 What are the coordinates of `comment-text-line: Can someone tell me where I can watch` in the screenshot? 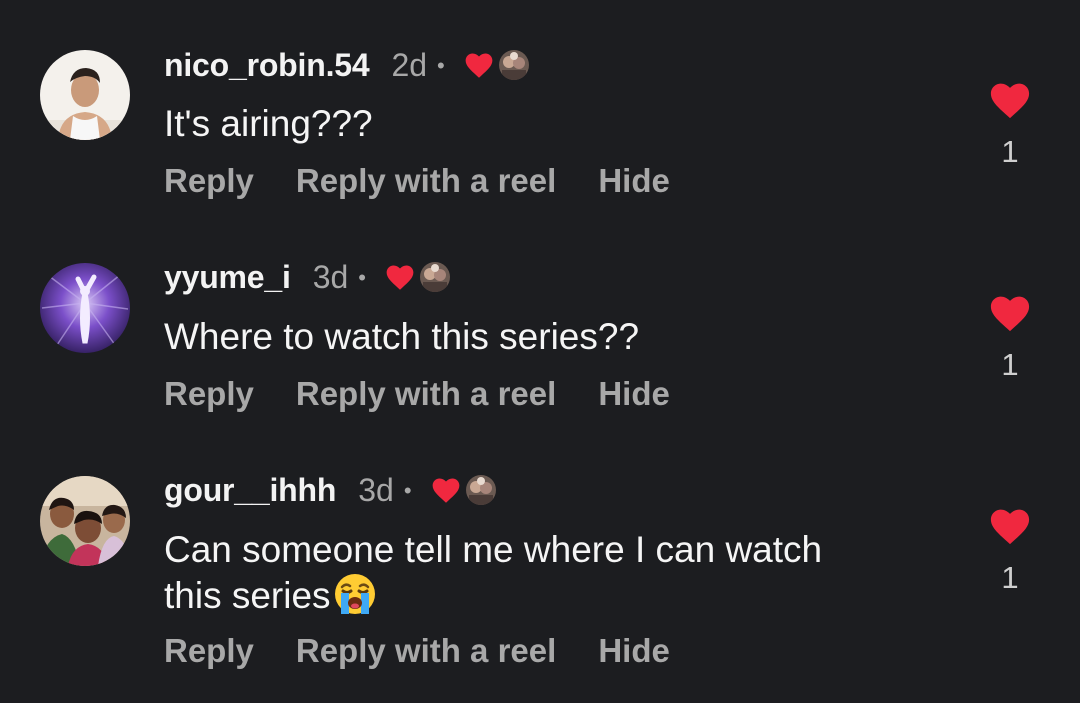 It's located at (493, 549).